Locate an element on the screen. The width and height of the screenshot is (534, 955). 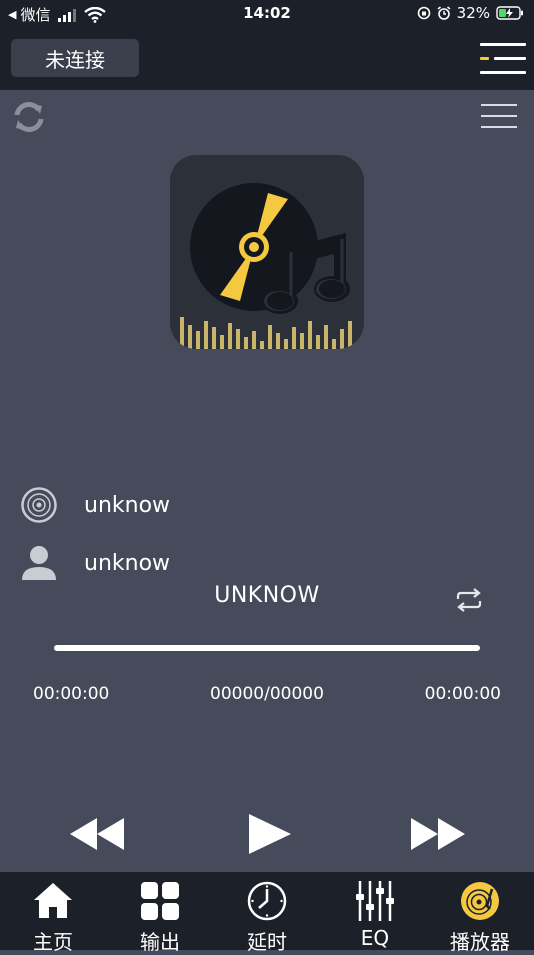
battery-percent: 32% is located at coordinates (473, 13).